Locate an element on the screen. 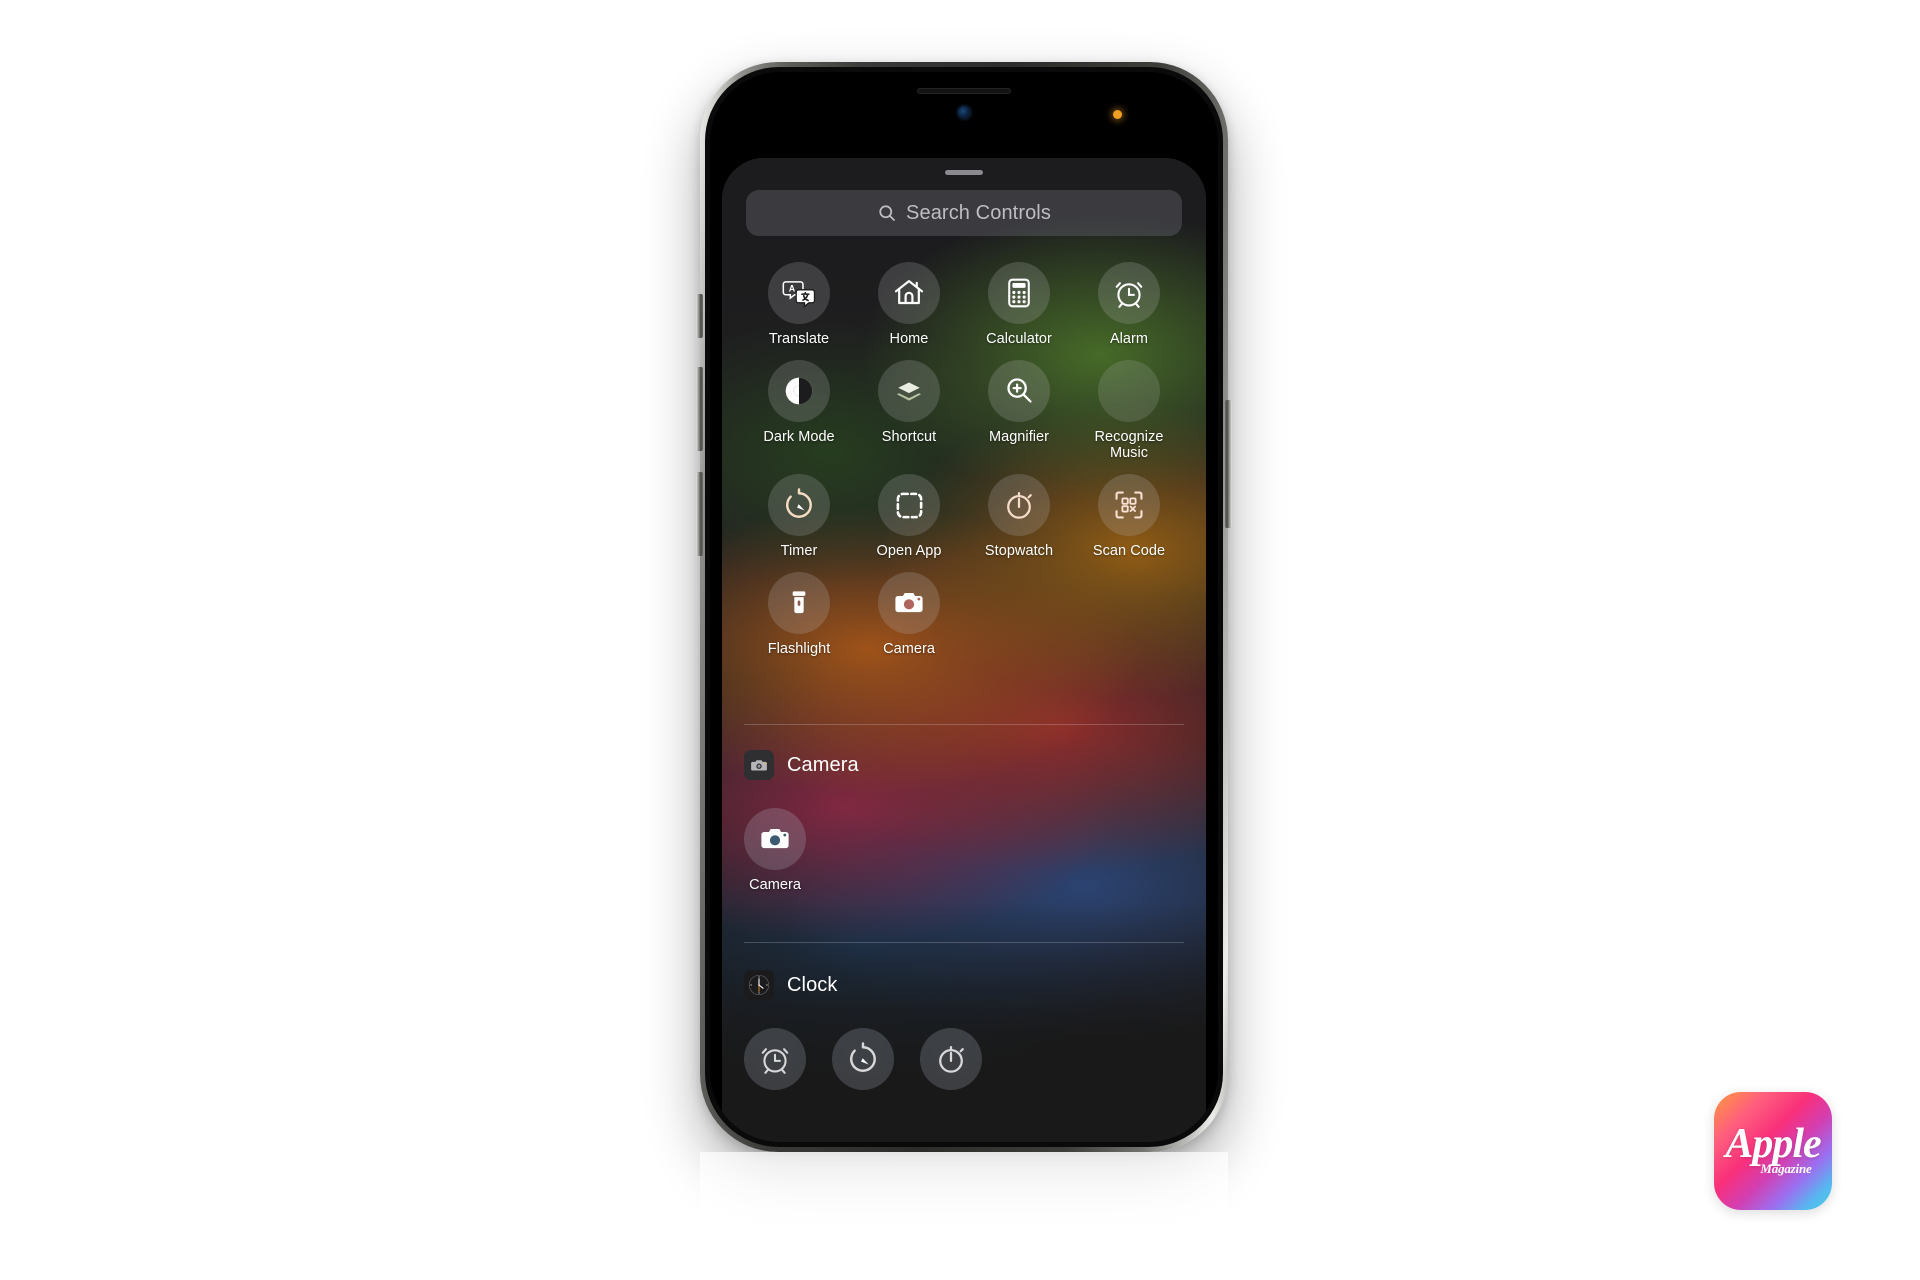 The width and height of the screenshot is (1920, 1280). volume-down-button is located at coordinates (699, 514).